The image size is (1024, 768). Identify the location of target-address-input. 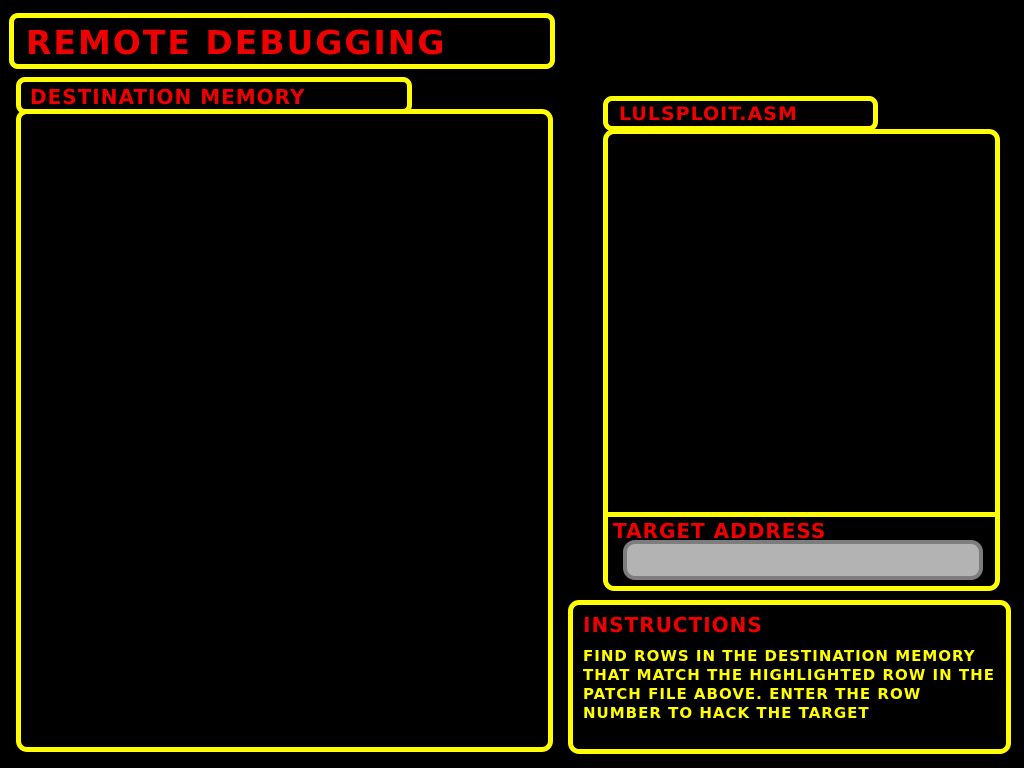
(803, 560).